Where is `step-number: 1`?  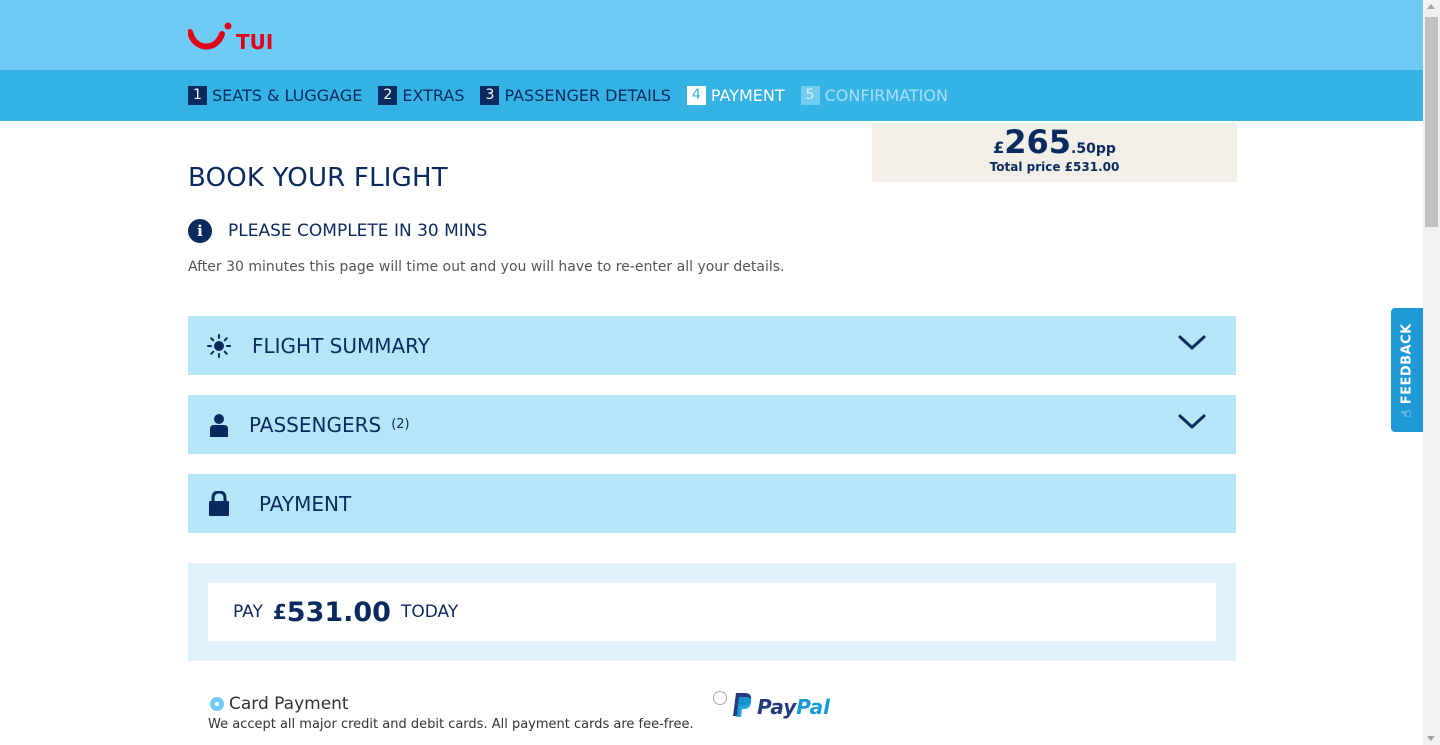
step-number: 1 is located at coordinates (197, 95).